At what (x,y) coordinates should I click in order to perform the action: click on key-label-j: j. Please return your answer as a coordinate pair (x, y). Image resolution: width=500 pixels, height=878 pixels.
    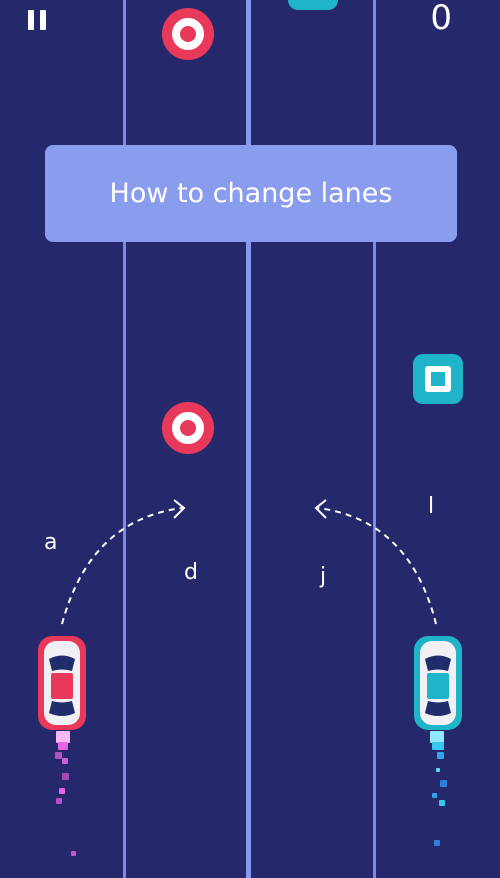
    Looking at the image, I should click on (323, 576).